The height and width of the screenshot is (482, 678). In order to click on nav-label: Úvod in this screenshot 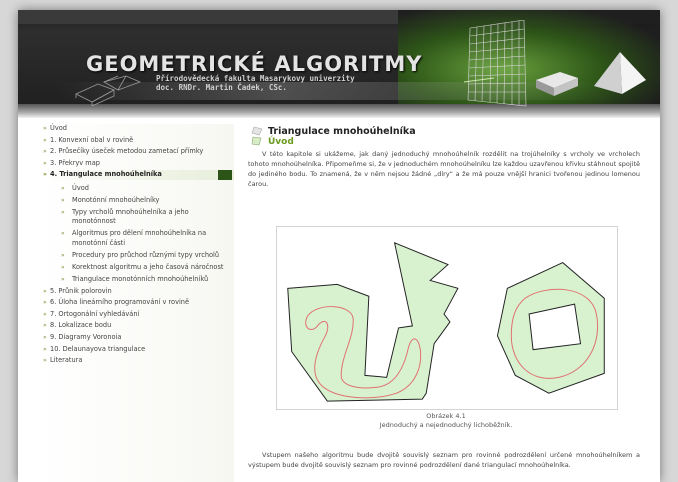, I will do `click(58, 128)`.